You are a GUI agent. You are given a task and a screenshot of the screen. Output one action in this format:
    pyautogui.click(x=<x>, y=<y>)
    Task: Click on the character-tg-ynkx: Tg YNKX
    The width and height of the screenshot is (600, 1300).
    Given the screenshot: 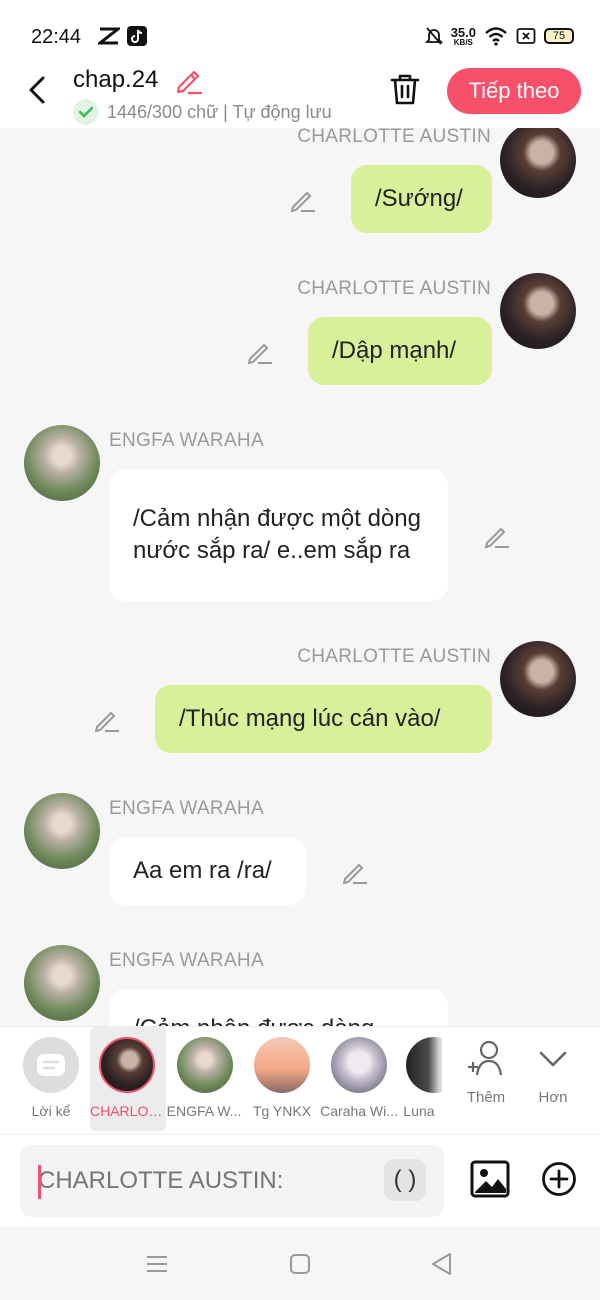 What is the action you would take?
    pyautogui.click(x=282, y=1079)
    